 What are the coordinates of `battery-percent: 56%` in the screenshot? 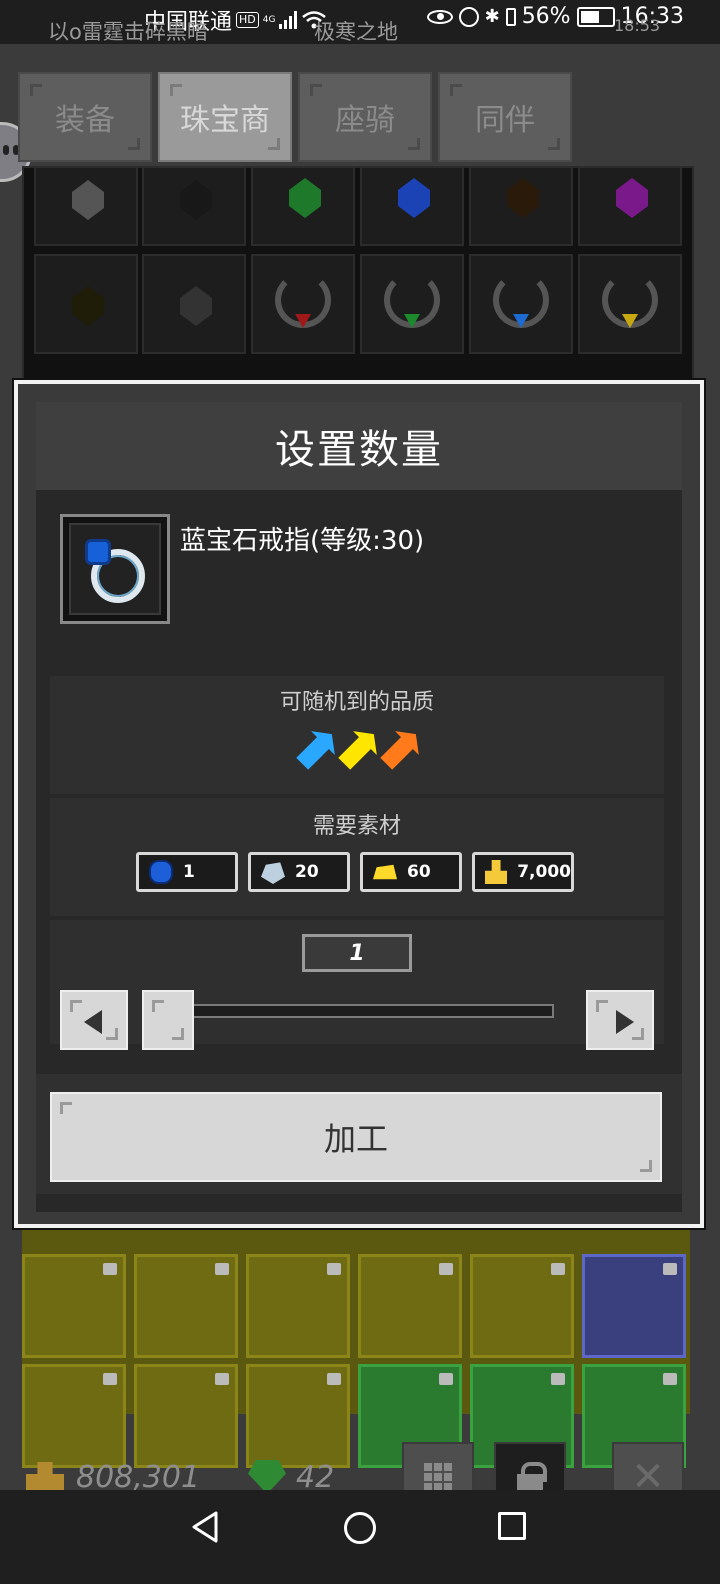 It's located at (546, 16).